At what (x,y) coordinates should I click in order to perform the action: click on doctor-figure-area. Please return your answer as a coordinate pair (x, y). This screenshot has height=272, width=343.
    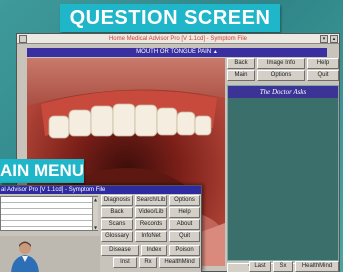
    Looking at the image, I should click on (50, 254).